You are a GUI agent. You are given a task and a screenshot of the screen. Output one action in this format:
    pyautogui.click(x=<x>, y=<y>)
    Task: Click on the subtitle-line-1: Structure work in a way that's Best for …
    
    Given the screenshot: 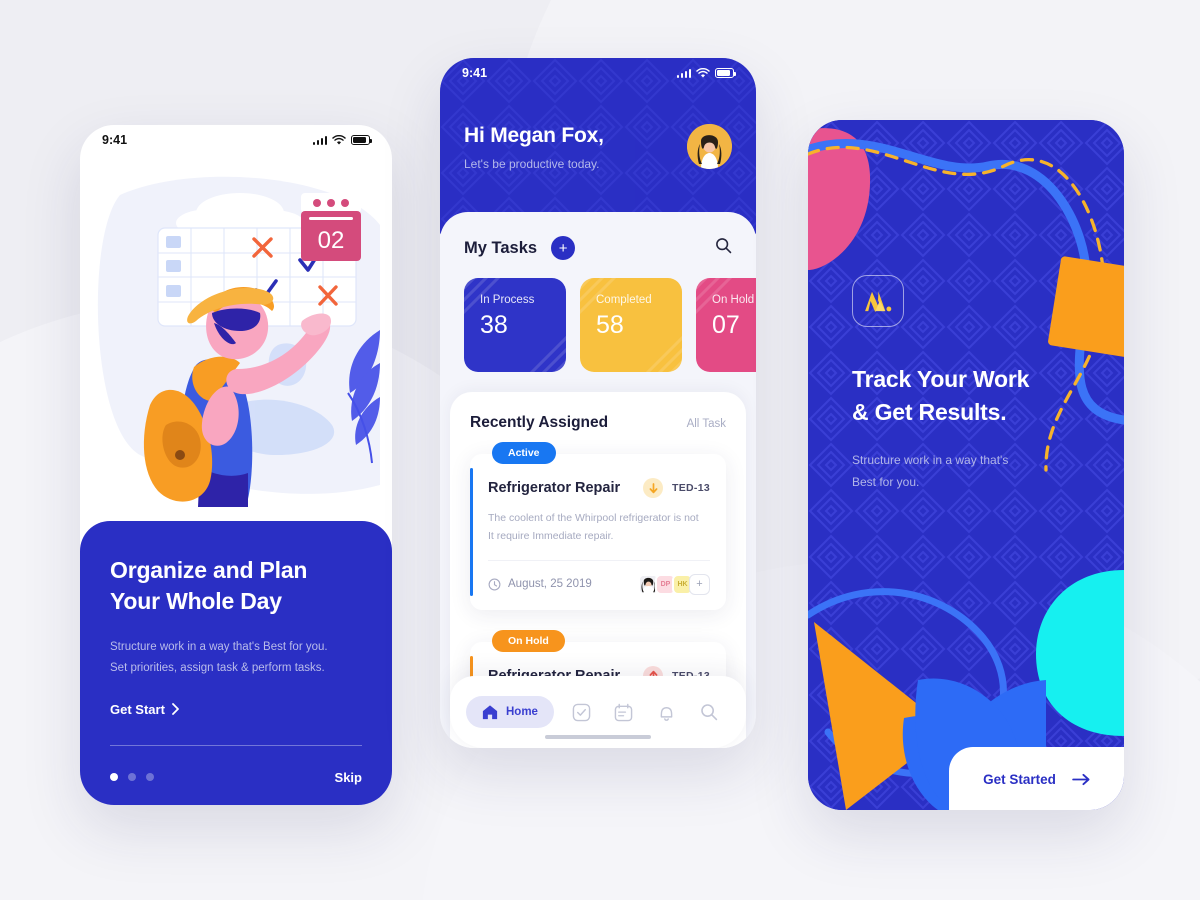 What is the action you would take?
    pyautogui.click(x=219, y=647)
    